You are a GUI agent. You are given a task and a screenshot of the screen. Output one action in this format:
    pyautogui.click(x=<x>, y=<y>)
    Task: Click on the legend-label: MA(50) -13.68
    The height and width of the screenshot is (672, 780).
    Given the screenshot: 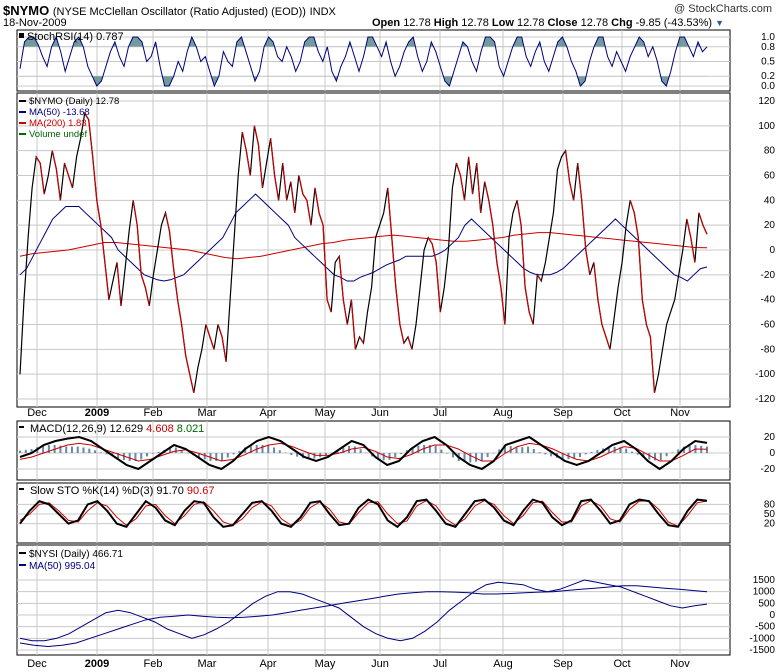 What is the action you would take?
    pyautogui.click(x=59, y=112)
    